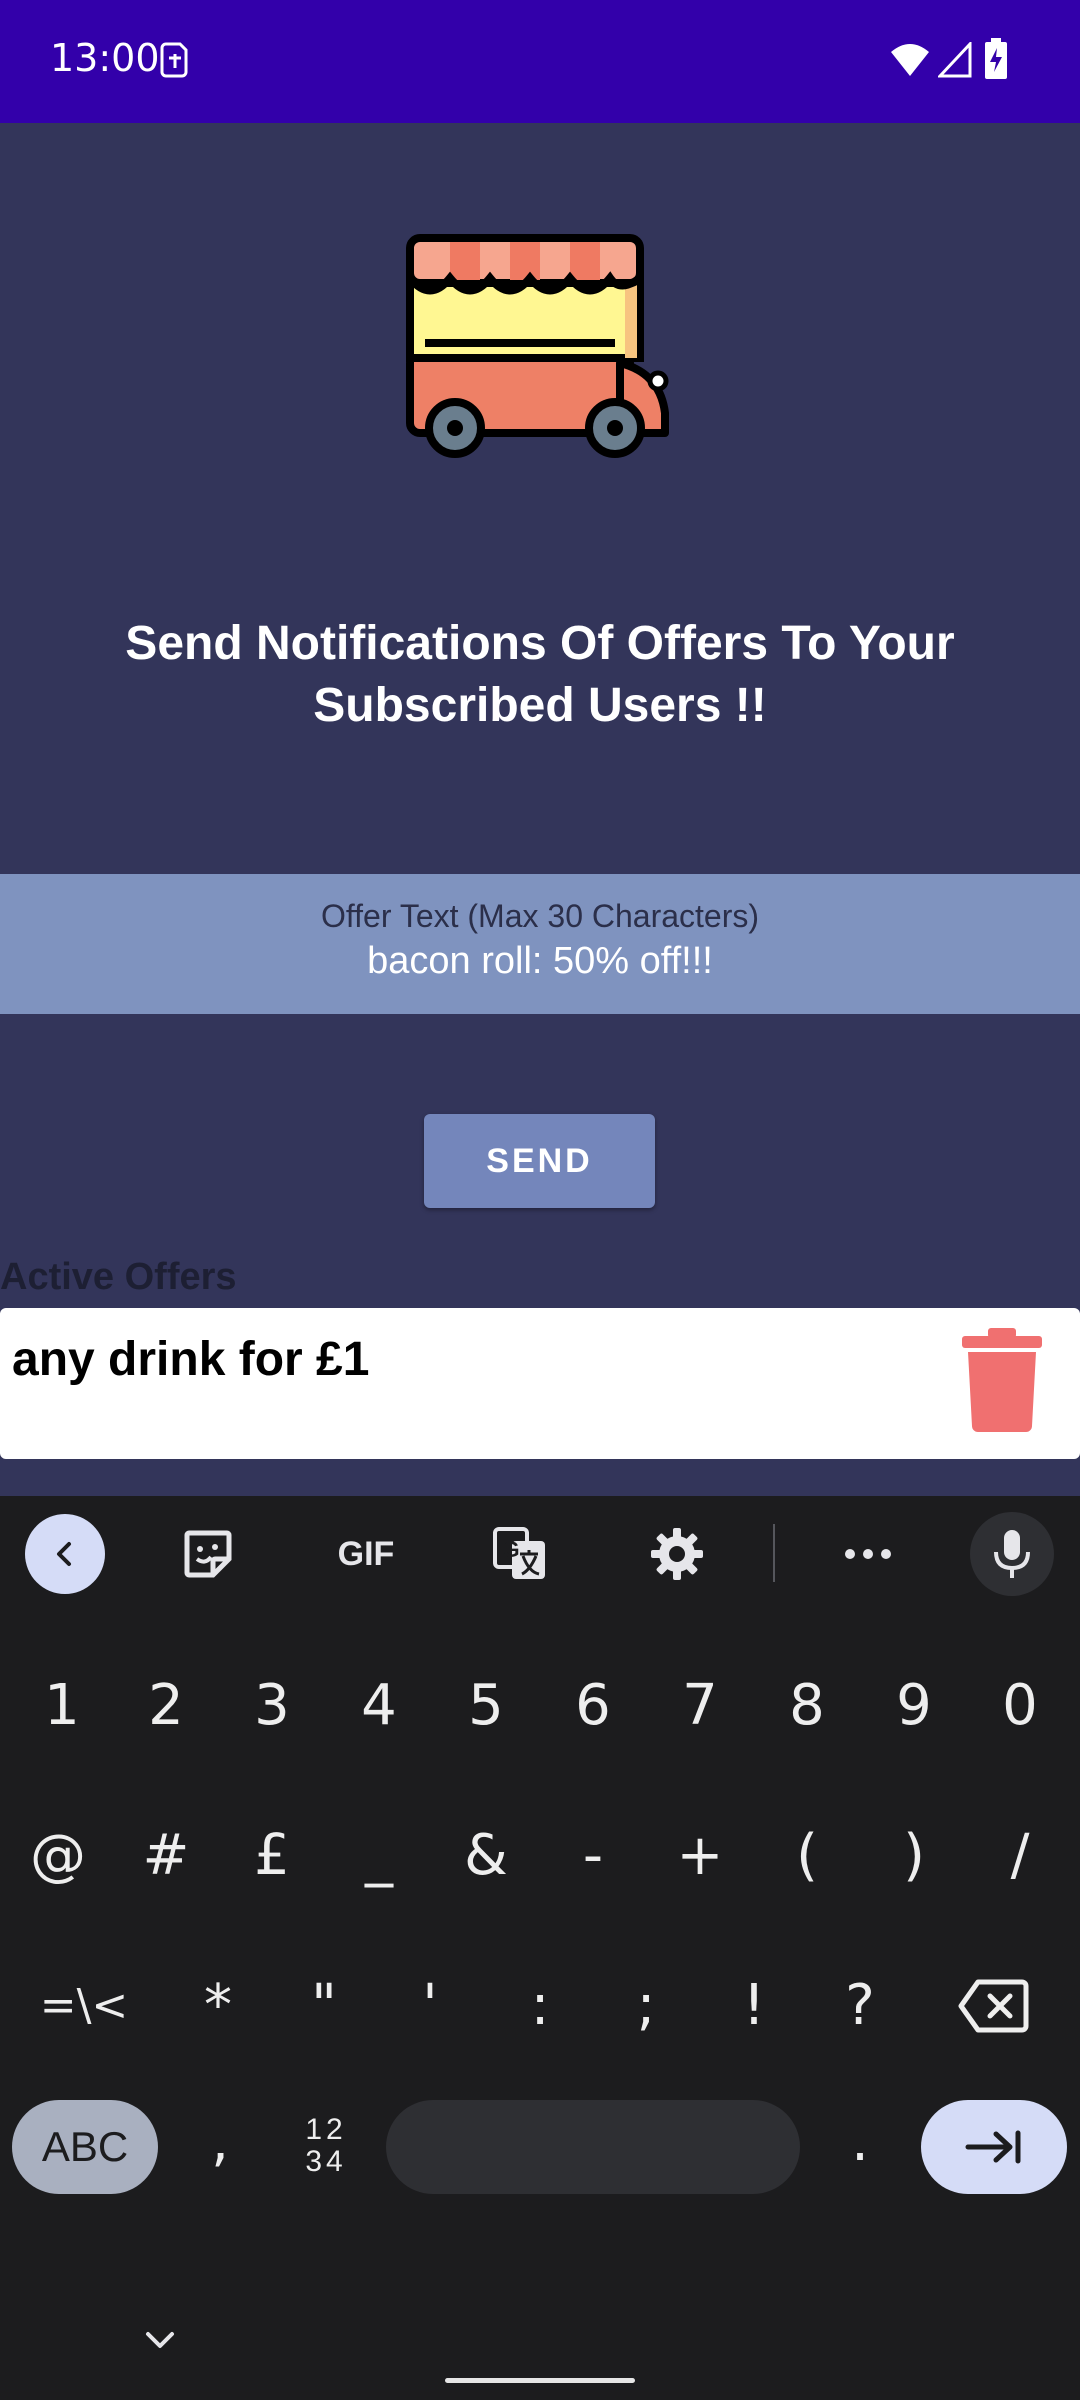 The height and width of the screenshot is (2400, 1080). I want to click on send-button: SEND, so click(539, 1161).